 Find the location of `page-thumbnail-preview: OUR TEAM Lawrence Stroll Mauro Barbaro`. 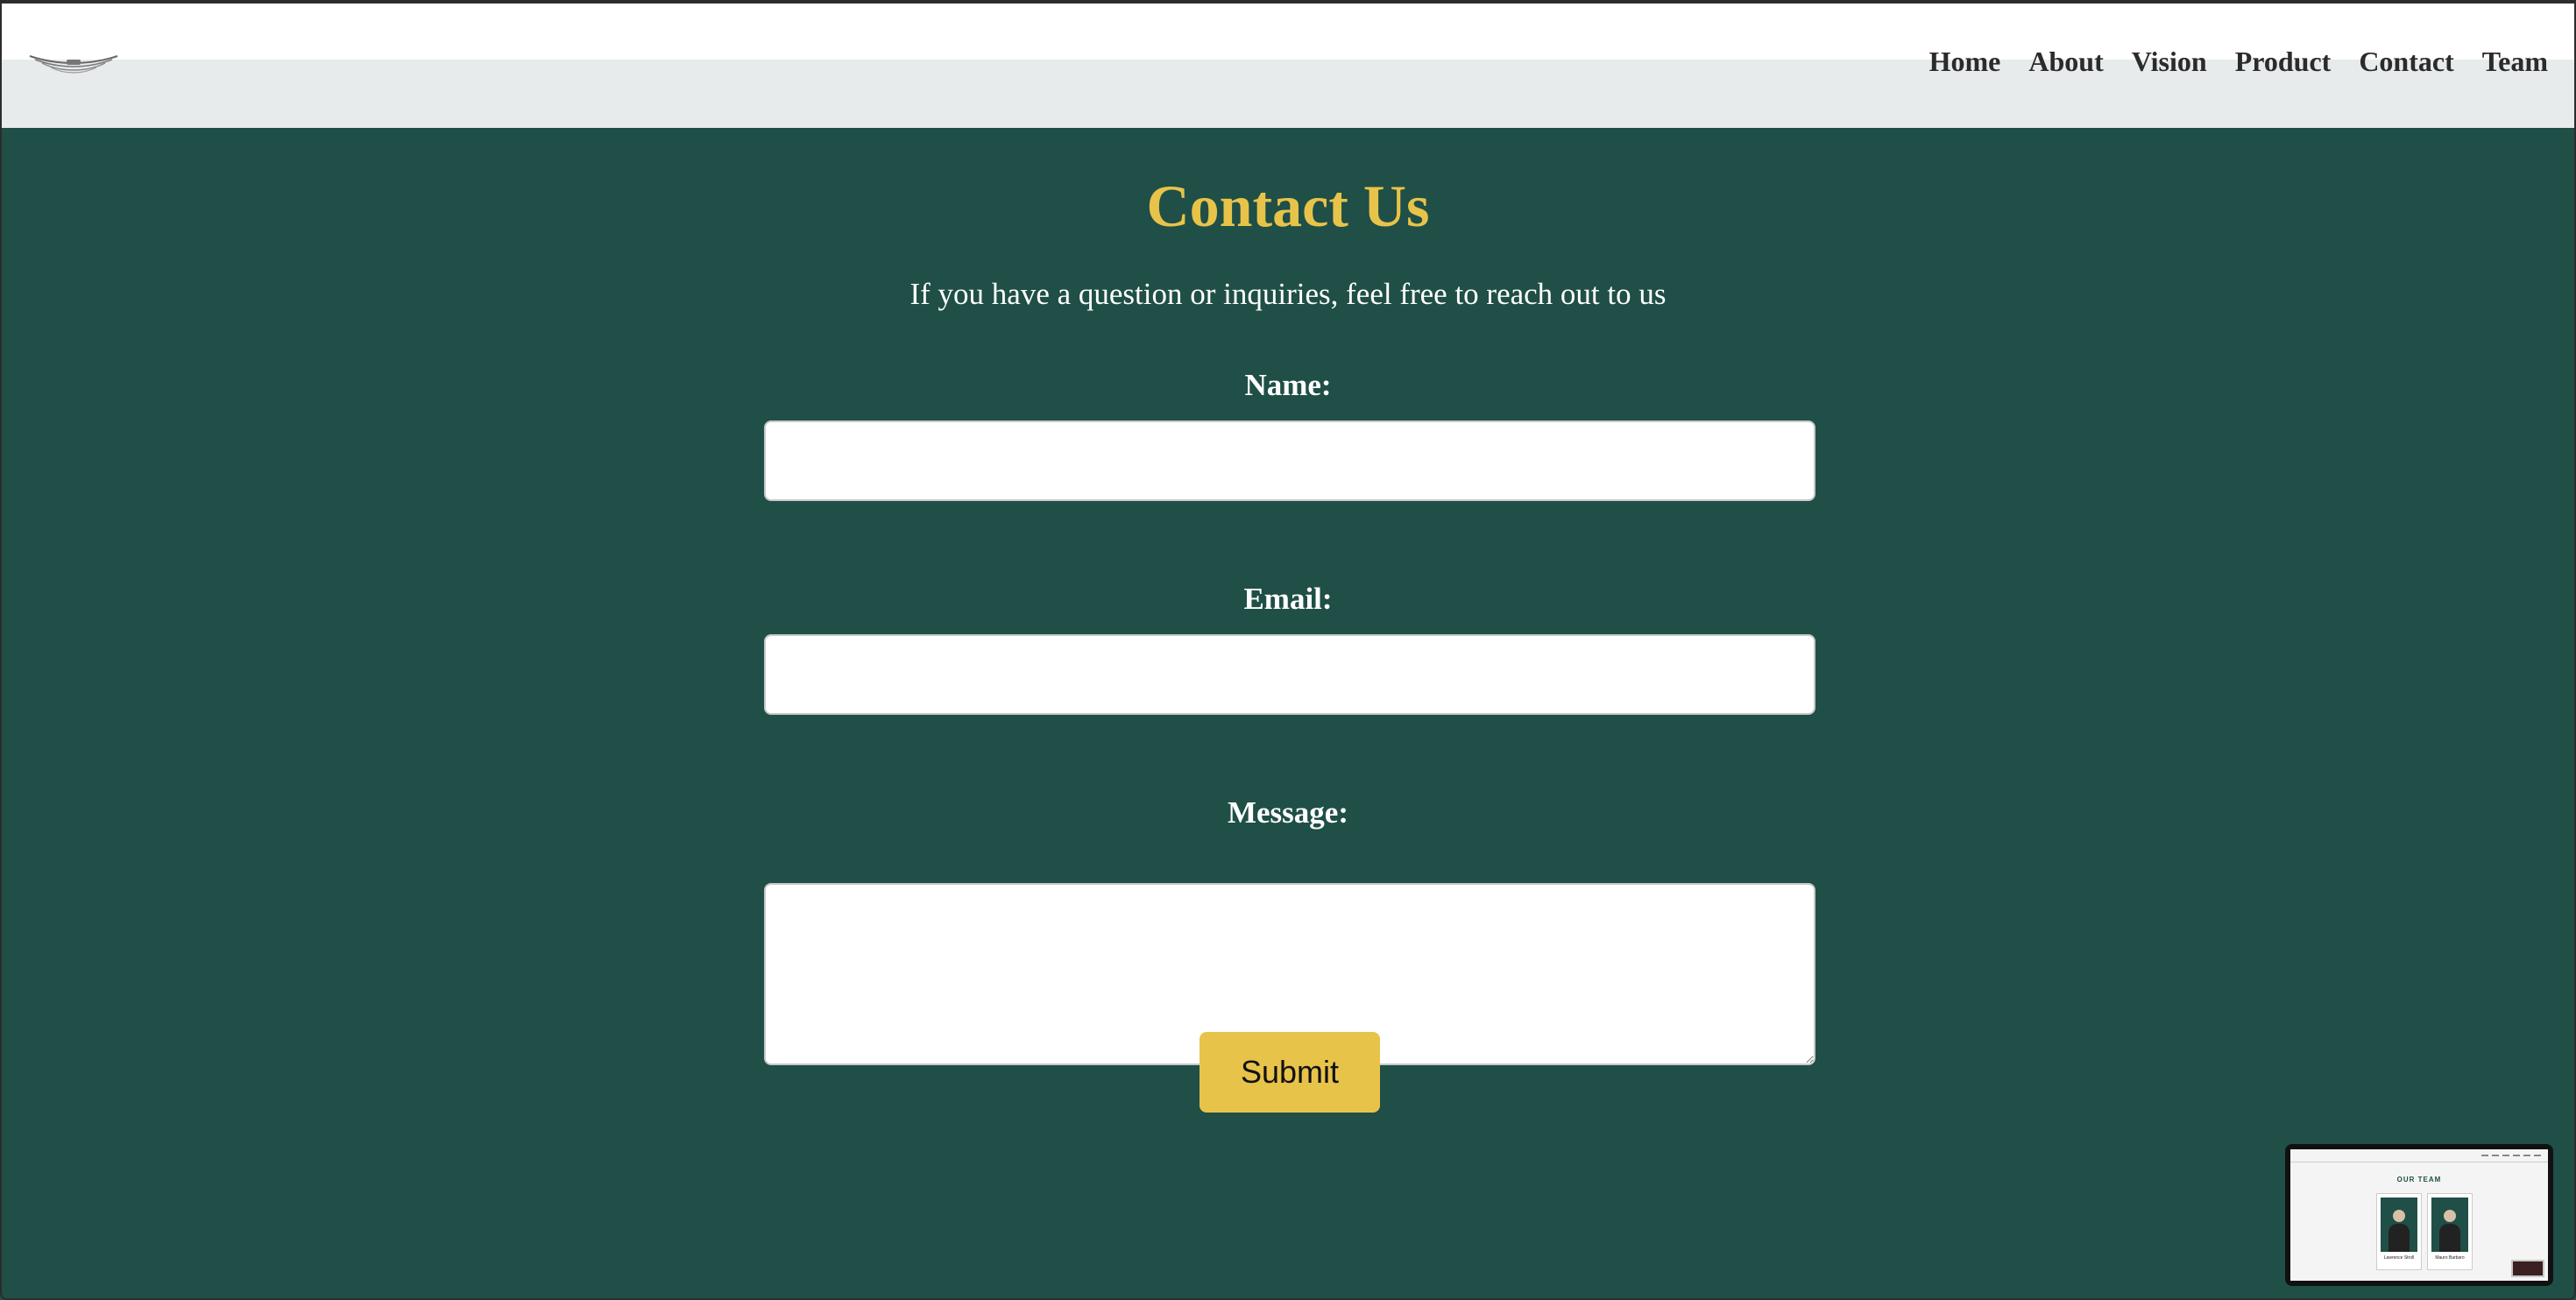

page-thumbnail-preview: OUR TEAM Lawrence Stroll Mauro Barbaro is located at coordinates (2419, 1215).